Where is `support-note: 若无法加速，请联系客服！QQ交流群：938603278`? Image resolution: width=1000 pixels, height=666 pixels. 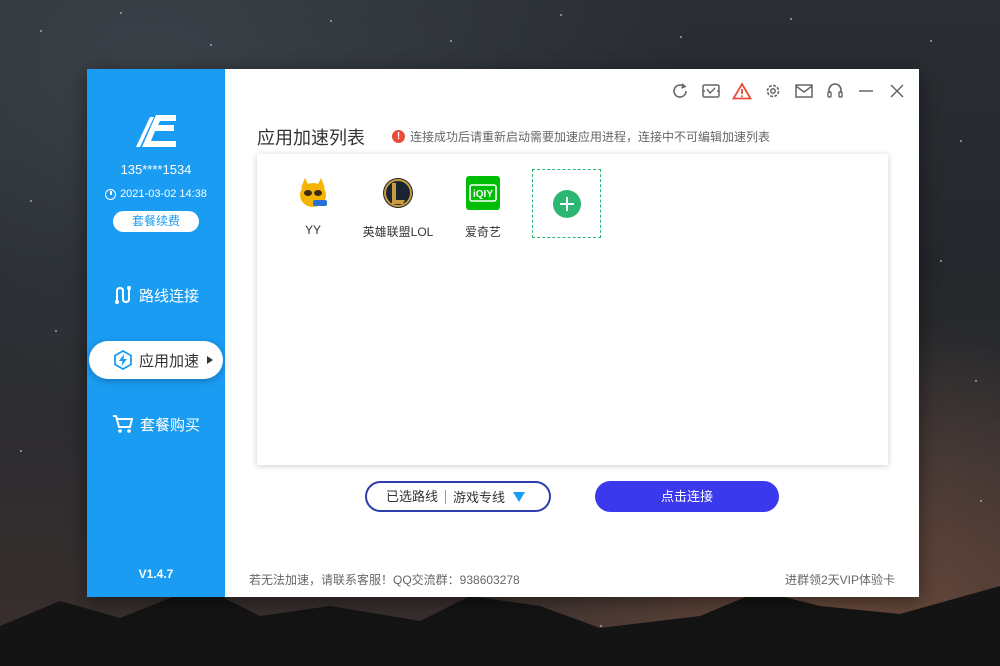 support-note: 若无法加速，请联系客服！QQ交流群：938603278 is located at coordinates (384, 580).